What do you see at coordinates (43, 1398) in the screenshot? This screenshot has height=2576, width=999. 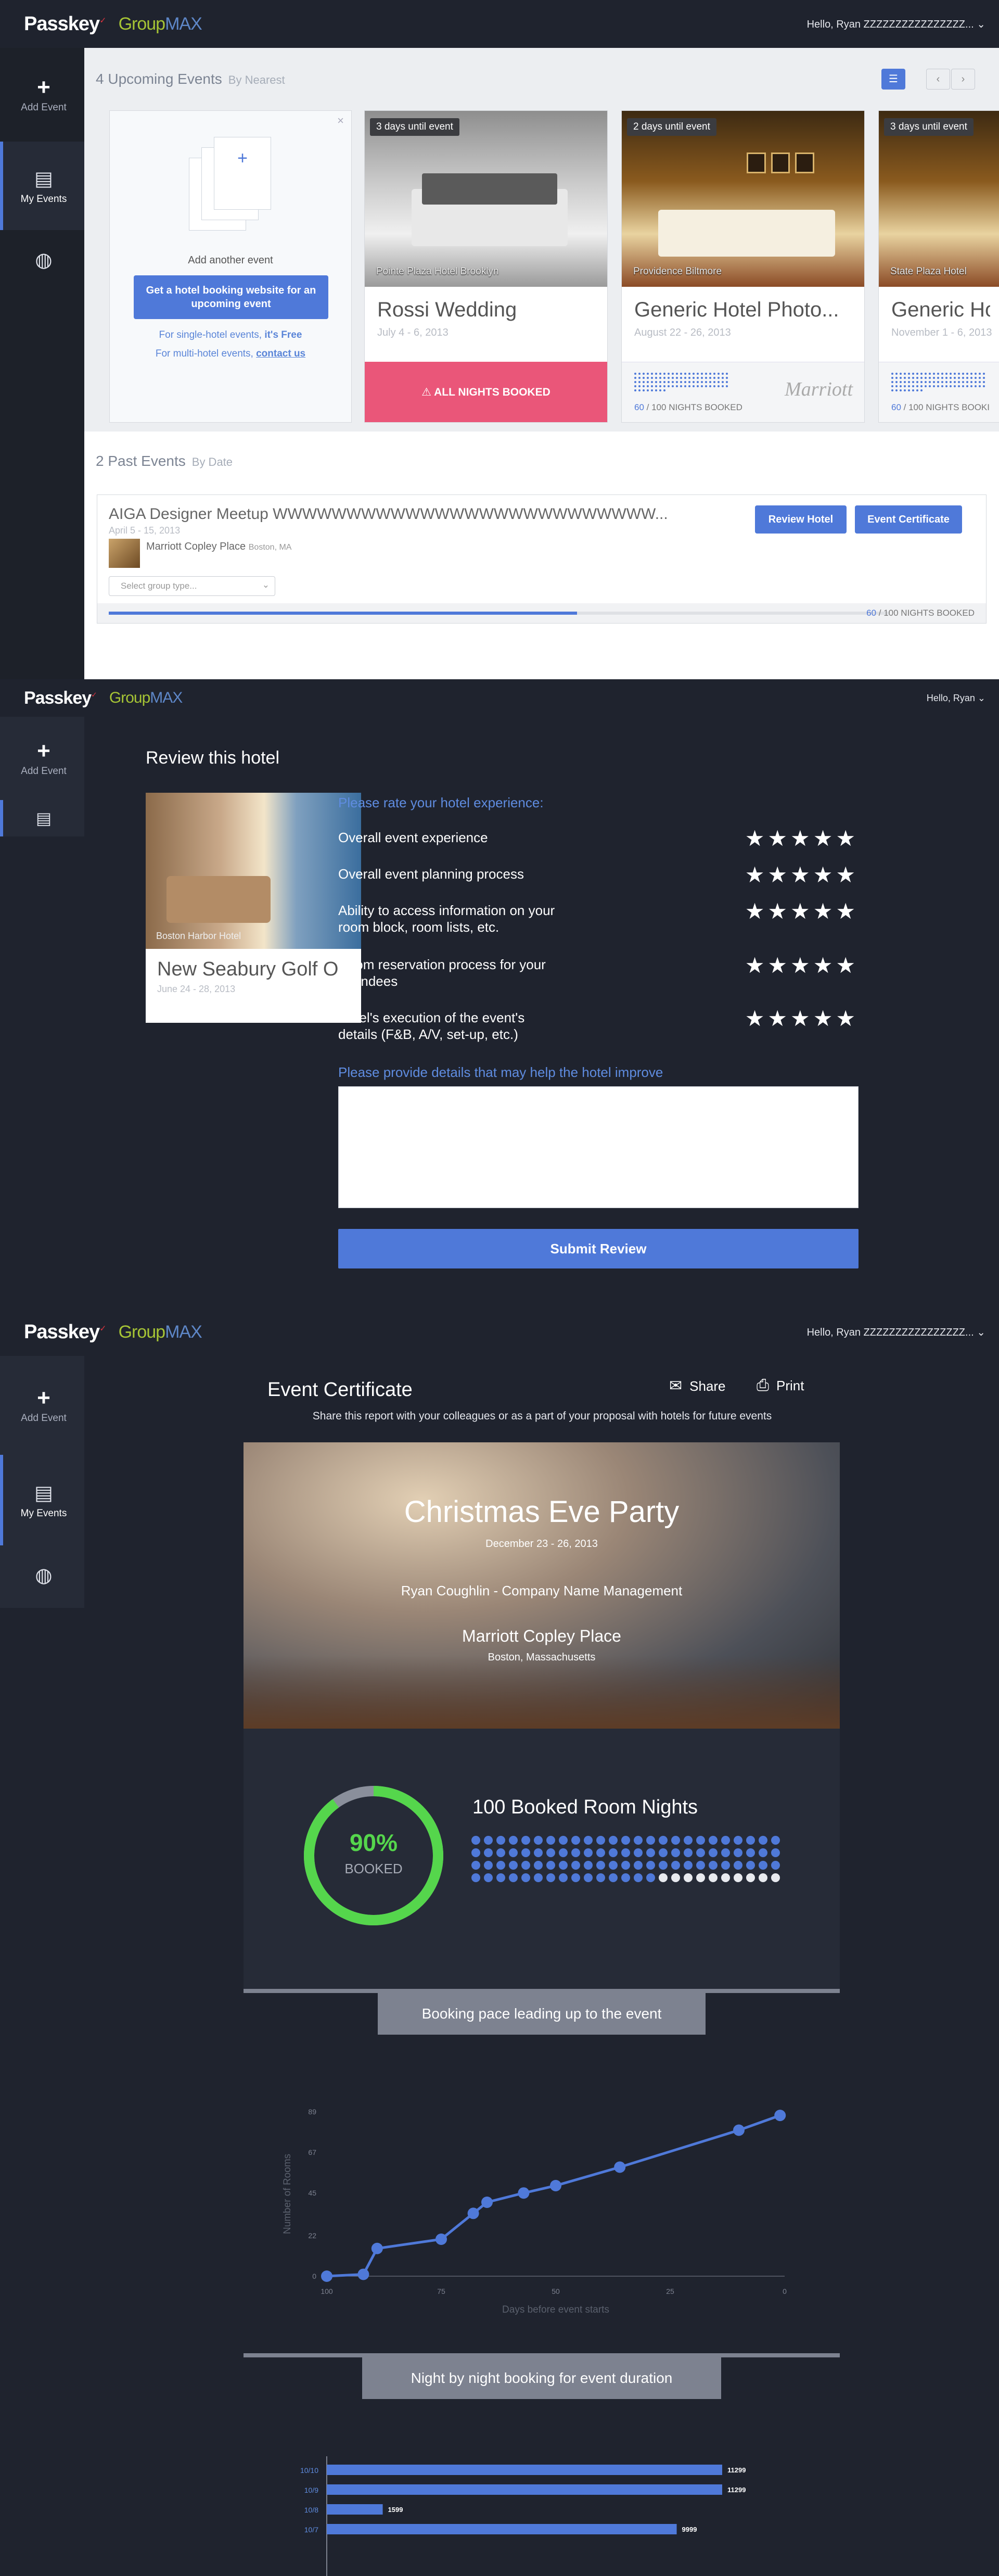 I see `plus-icon: +` at bounding box center [43, 1398].